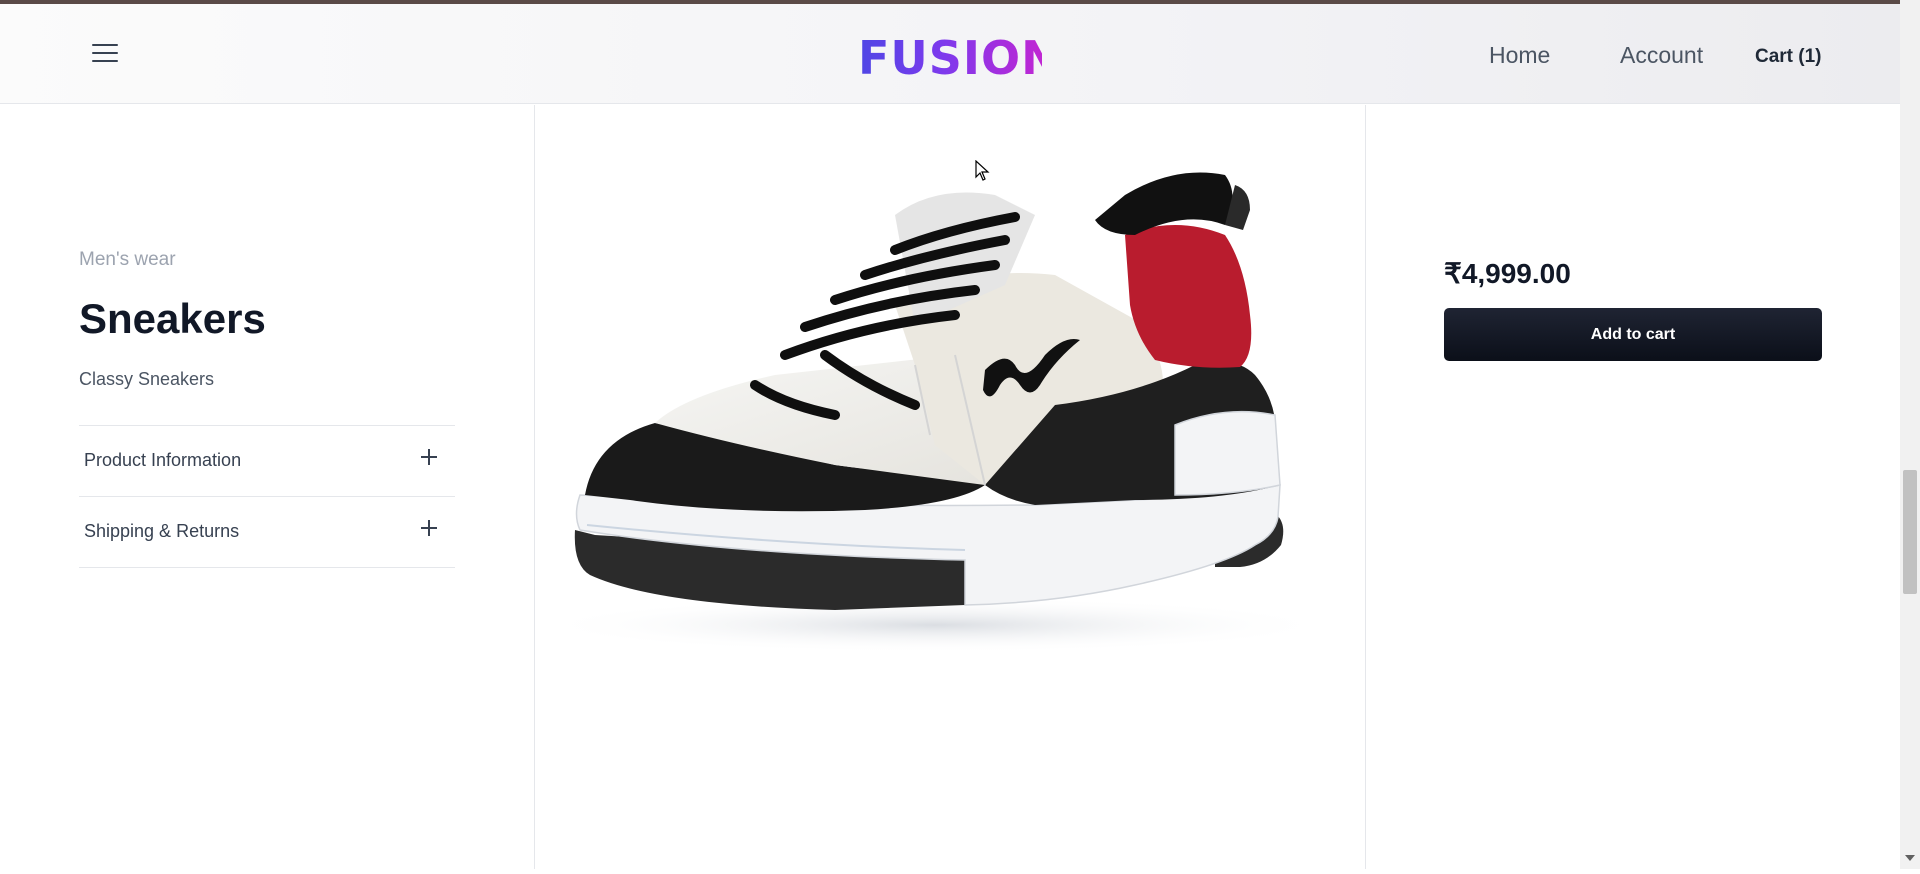 The height and width of the screenshot is (874, 1920). I want to click on top-navbar: FUSION Home Account Cart (1), so click(950, 54).